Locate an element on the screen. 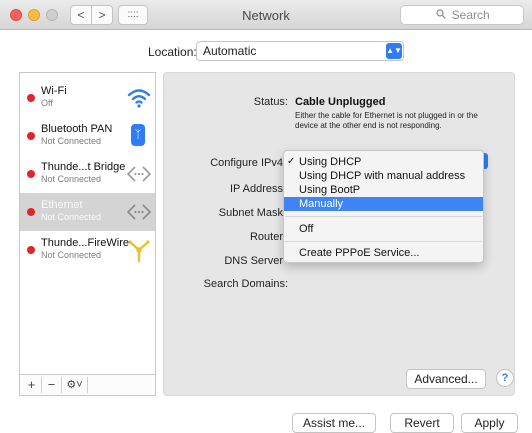 The height and width of the screenshot is (433, 532). search-field: Search is located at coordinates (462, 15).